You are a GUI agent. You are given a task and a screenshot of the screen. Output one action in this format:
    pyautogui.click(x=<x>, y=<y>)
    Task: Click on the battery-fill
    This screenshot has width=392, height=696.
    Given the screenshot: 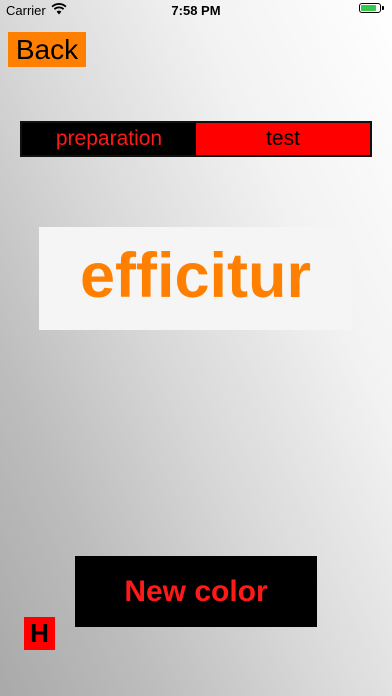 What is the action you would take?
    pyautogui.click(x=369, y=8)
    